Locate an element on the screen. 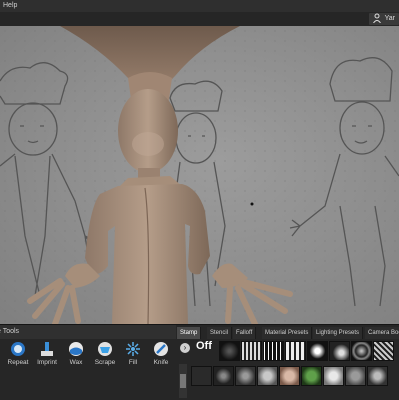 This screenshot has width=399, height=400. menu-bar: Help is located at coordinates (199, 6).